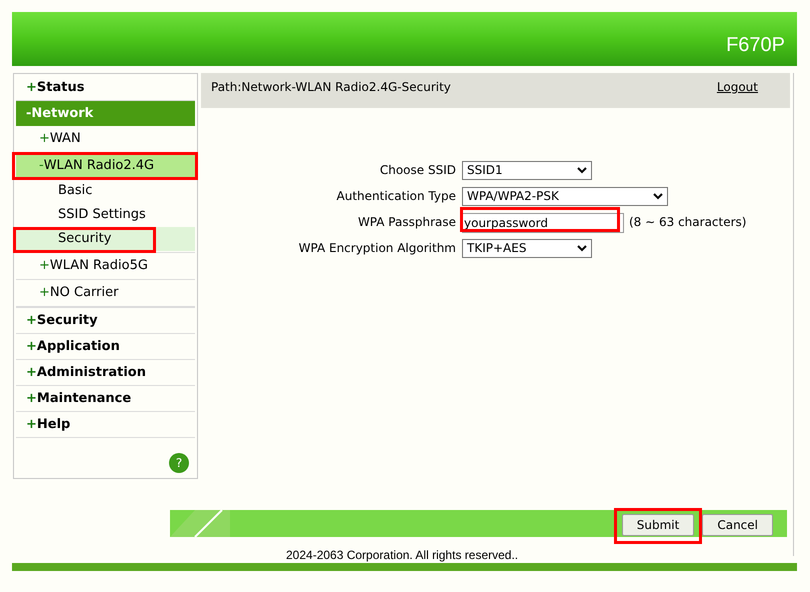 The height and width of the screenshot is (592, 810). I want to click on dropdown: TKIP+AES, so click(527, 248).